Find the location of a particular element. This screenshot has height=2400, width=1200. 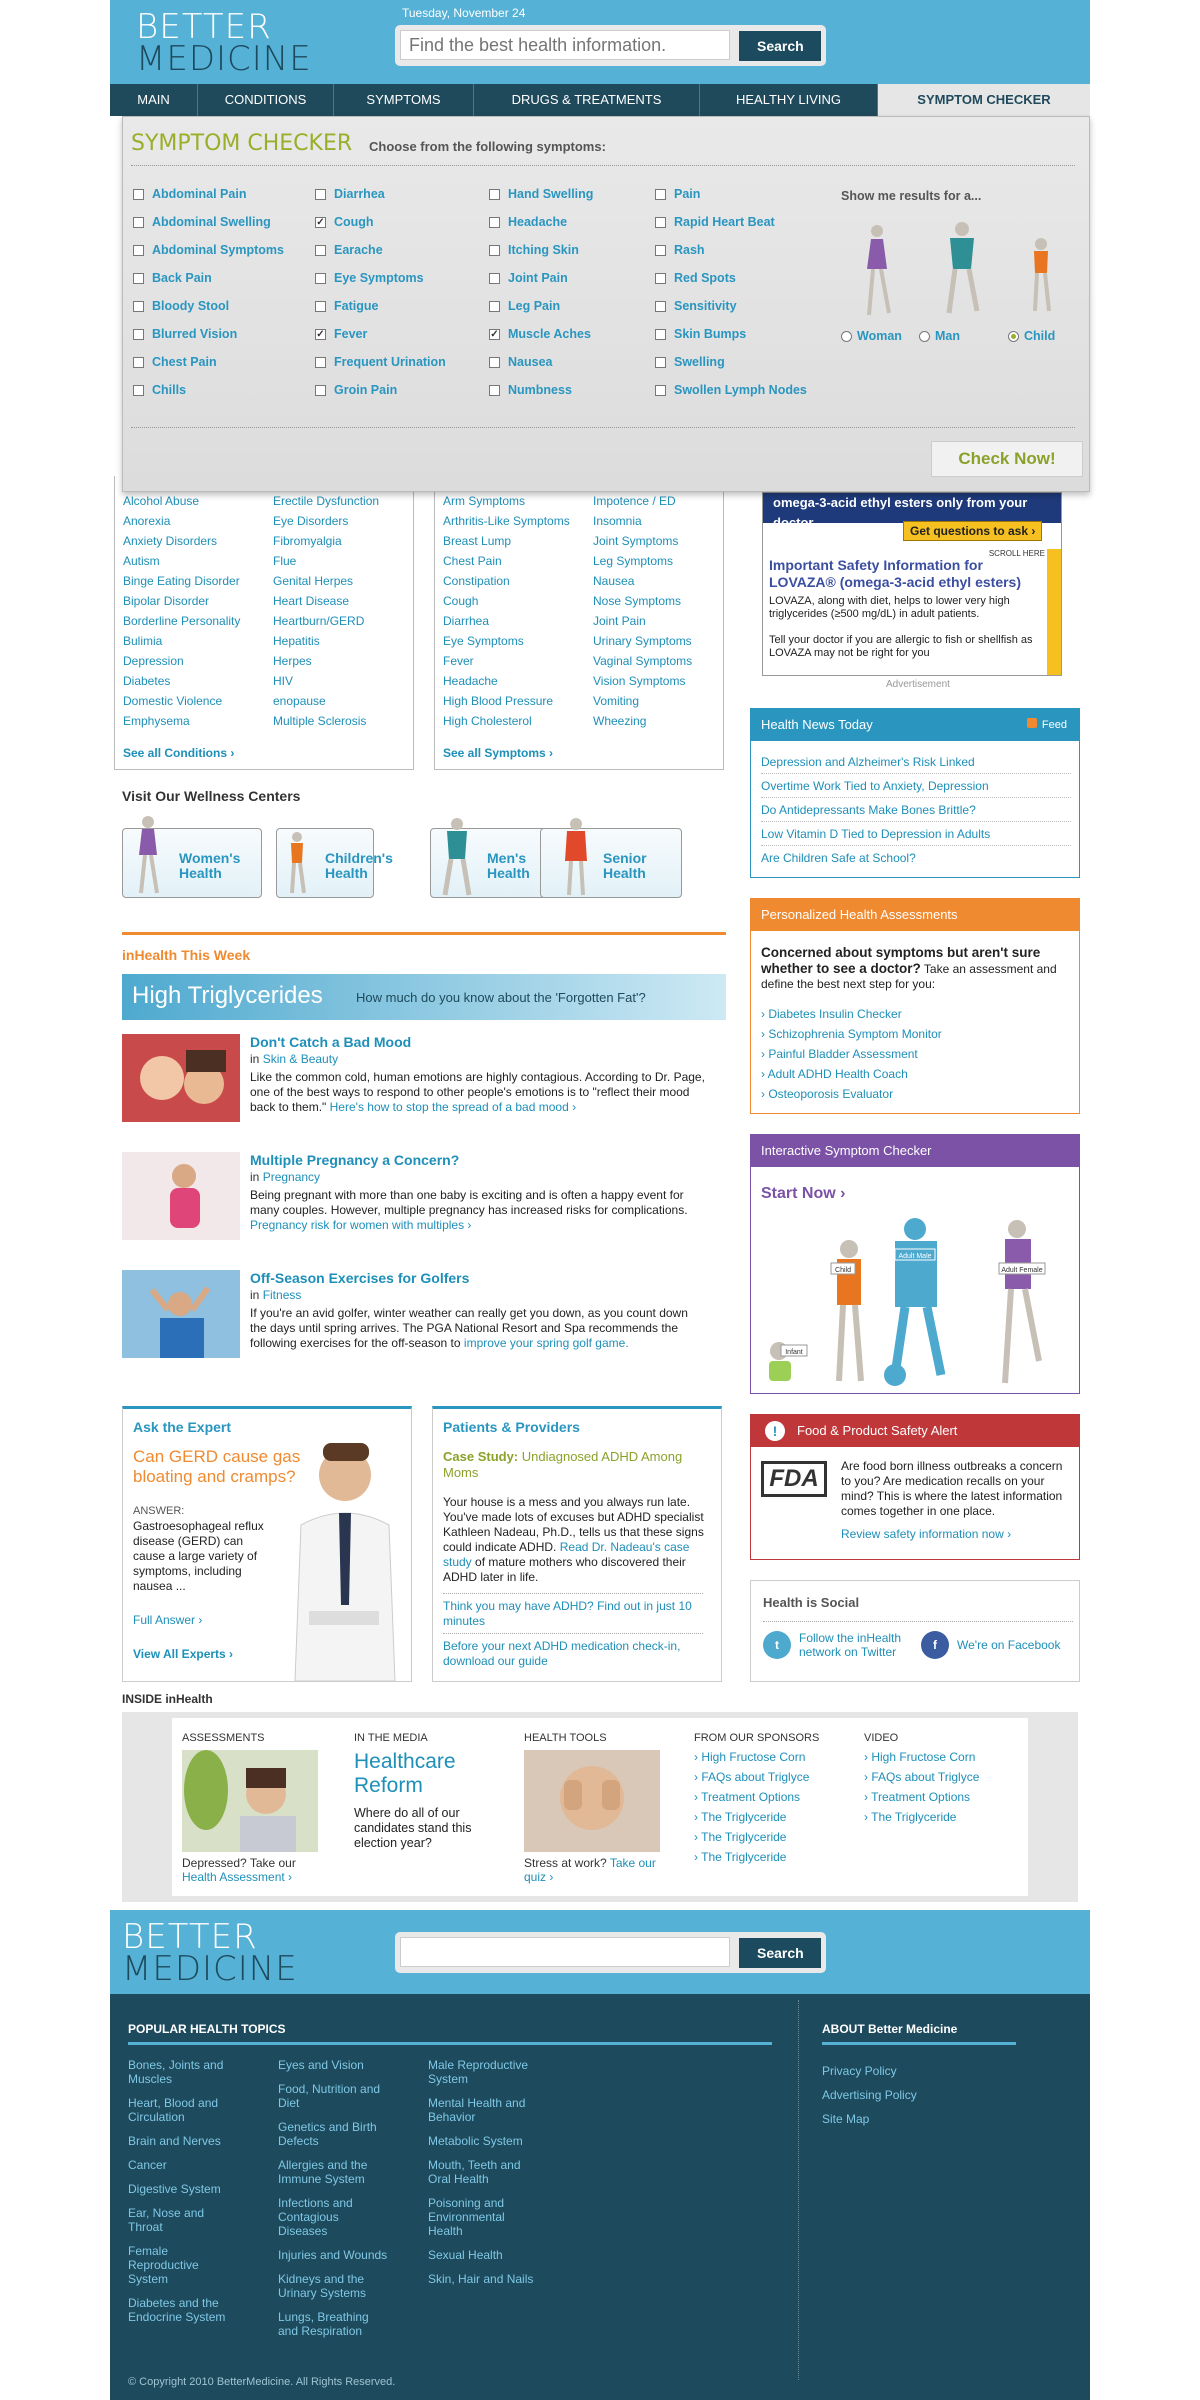

condition-link: HIV is located at coordinates (283, 681).